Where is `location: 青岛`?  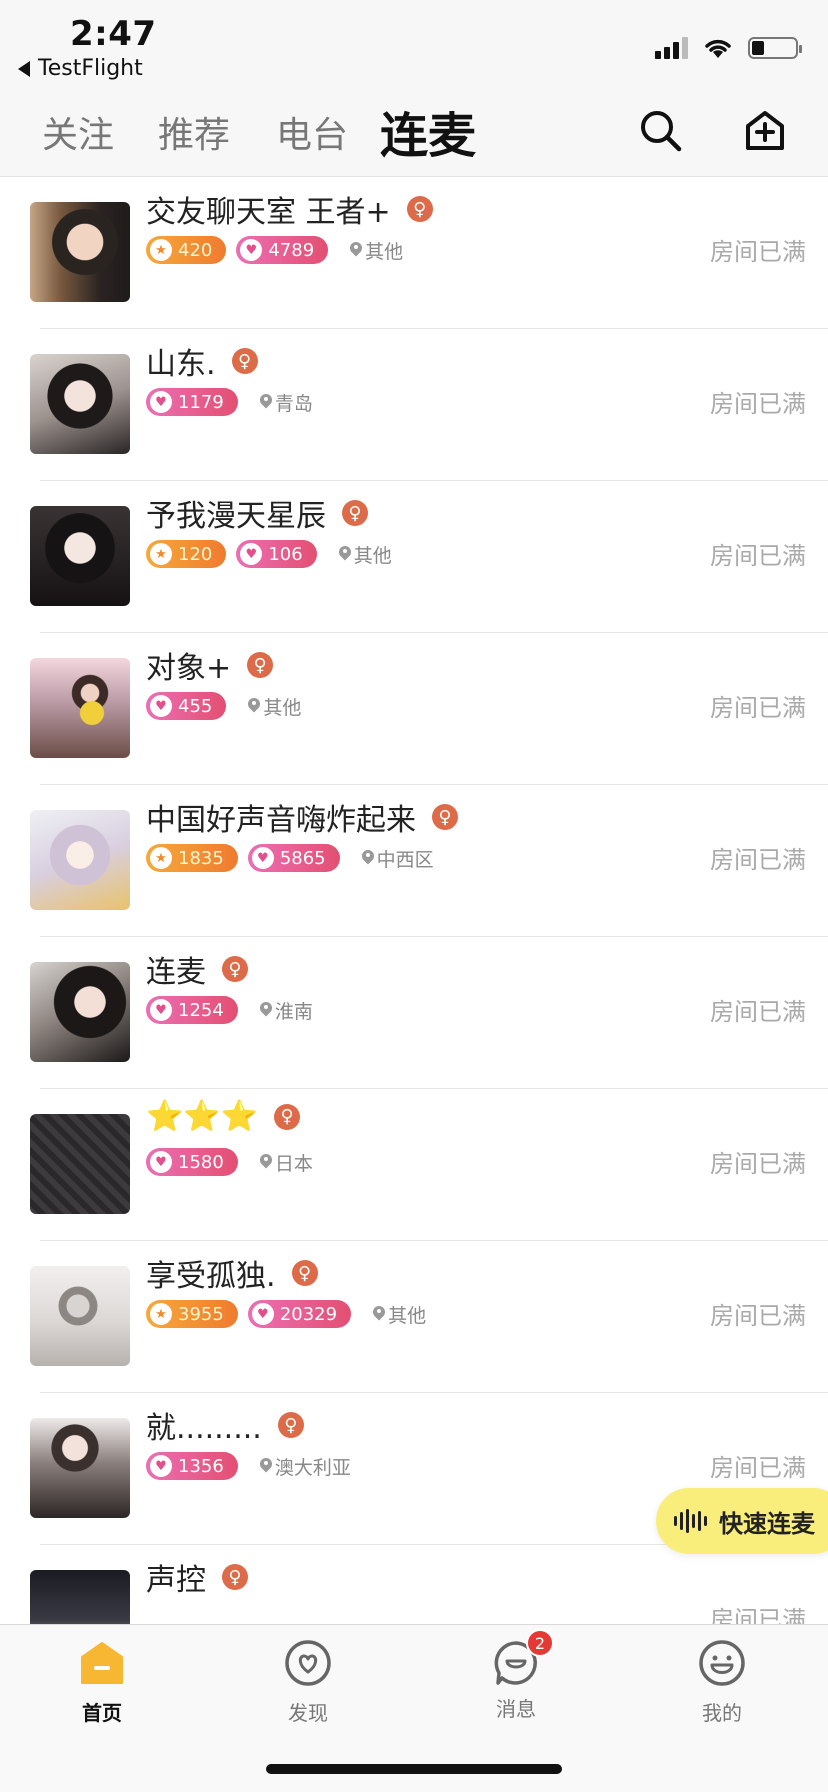
location: 青岛 is located at coordinates (286, 402).